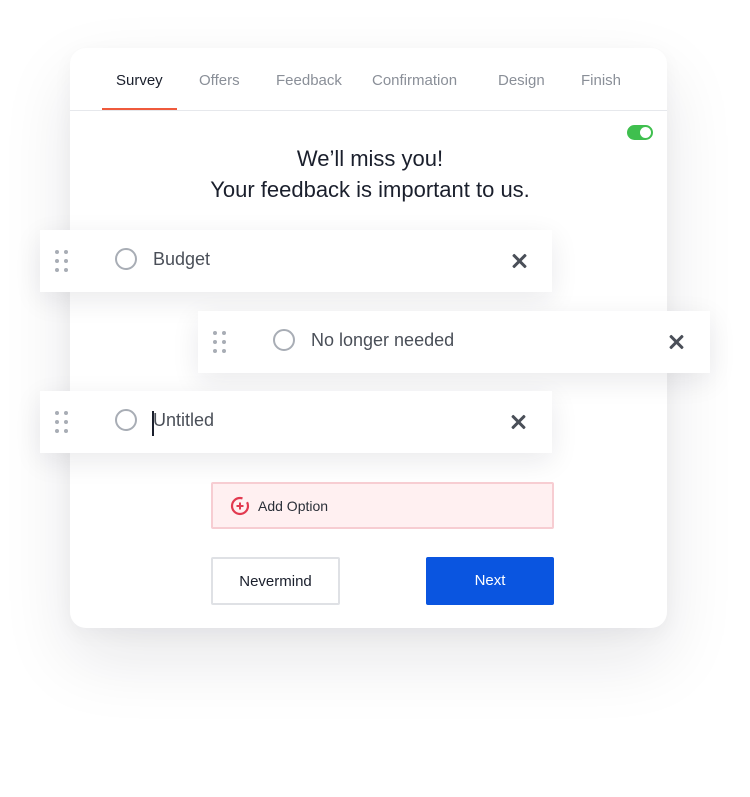 This screenshot has width=750, height=797. What do you see at coordinates (370, 189) in the screenshot?
I see `headline-line-2: Your feedback is important to us.` at bounding box center [370, 189].